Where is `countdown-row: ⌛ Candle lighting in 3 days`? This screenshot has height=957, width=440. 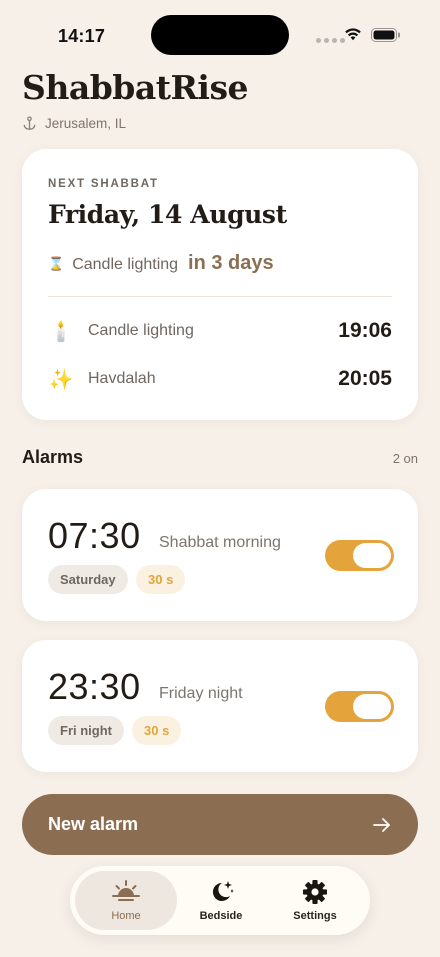
countdown-row: ⌛ Candle lighting in 3 days is located at coordinates (161, 263).